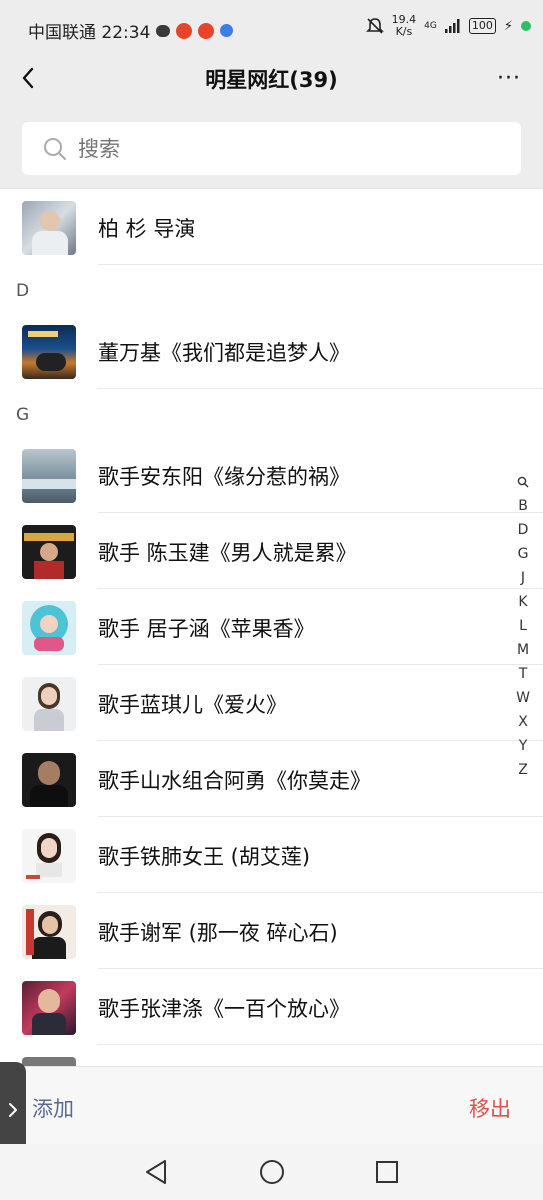  Describe the element at coordinates (523, 554) in the screenshot. I see `index-letter: G` at that location.